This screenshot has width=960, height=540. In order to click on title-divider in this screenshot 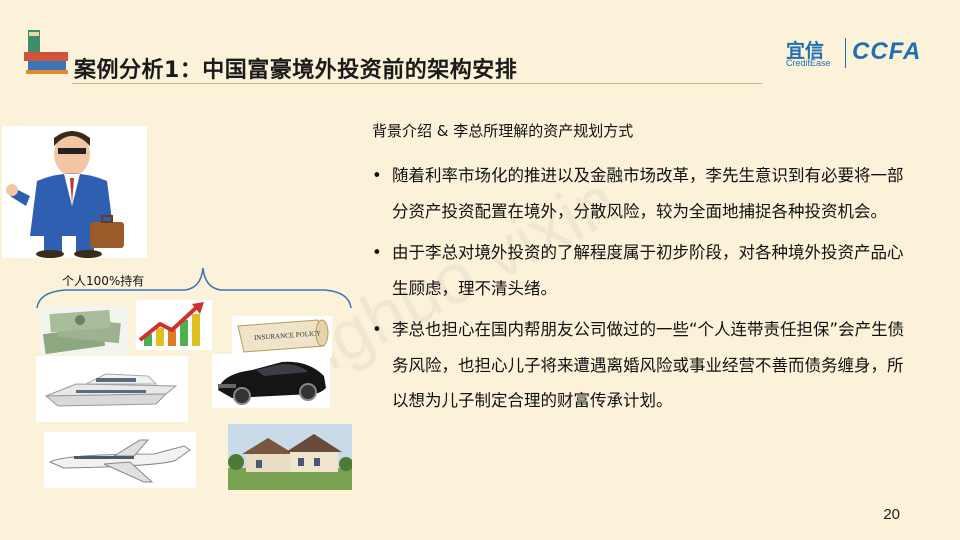, I will do `click(417, 83)`.